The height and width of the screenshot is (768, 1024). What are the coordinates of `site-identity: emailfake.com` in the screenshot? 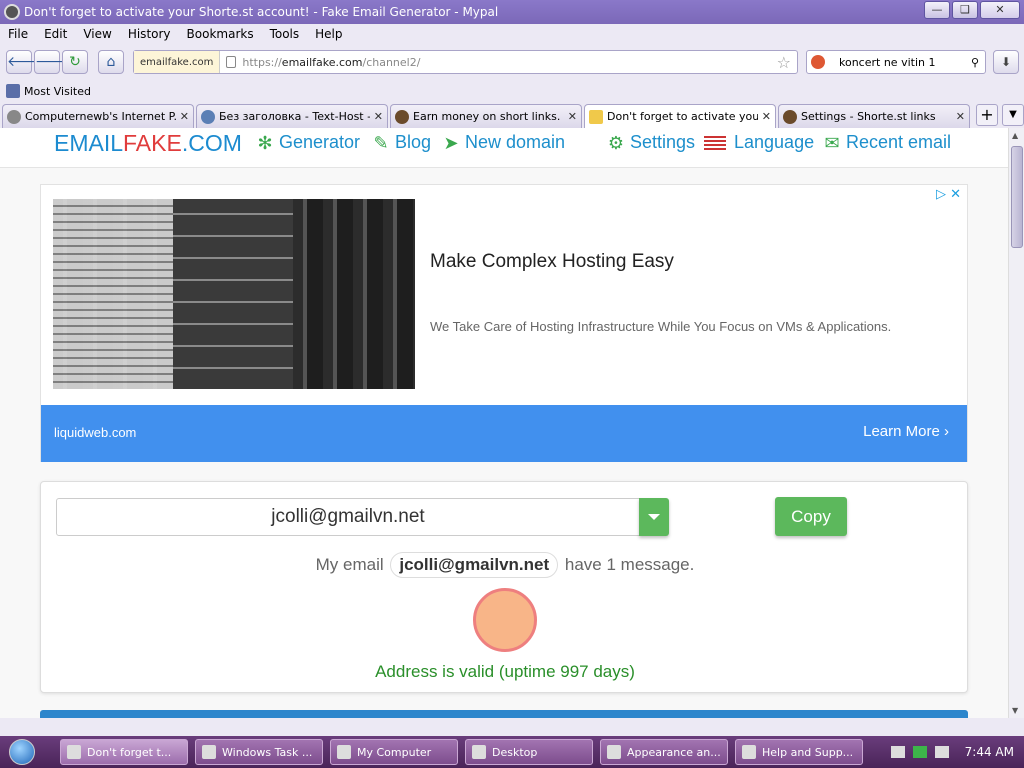 It's located at (177, 62).